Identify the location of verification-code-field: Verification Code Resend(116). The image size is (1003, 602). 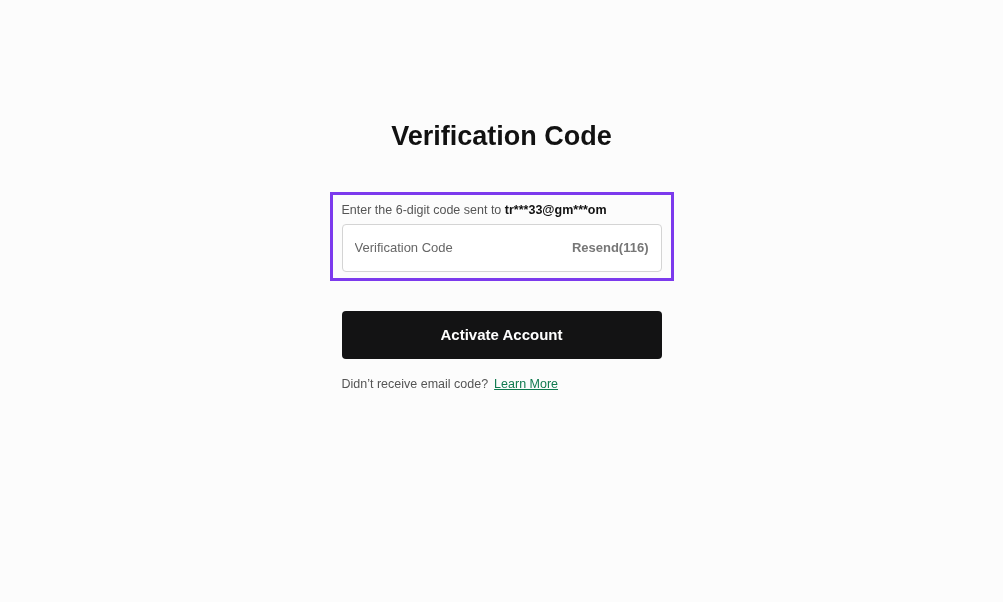
(501, 247).